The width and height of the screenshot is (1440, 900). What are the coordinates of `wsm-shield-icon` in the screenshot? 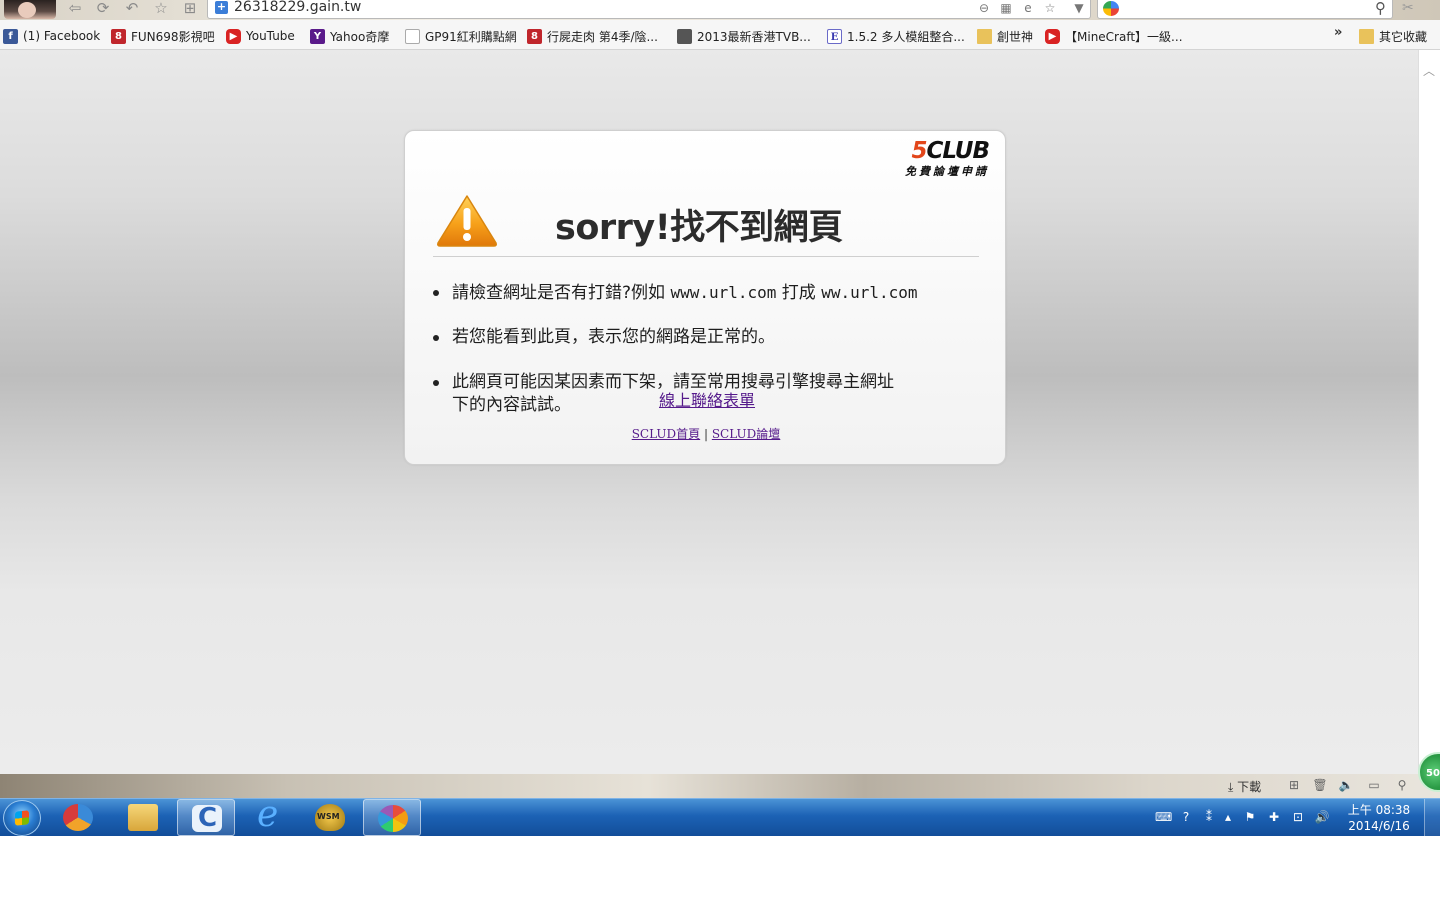 It's located at (330, 817).